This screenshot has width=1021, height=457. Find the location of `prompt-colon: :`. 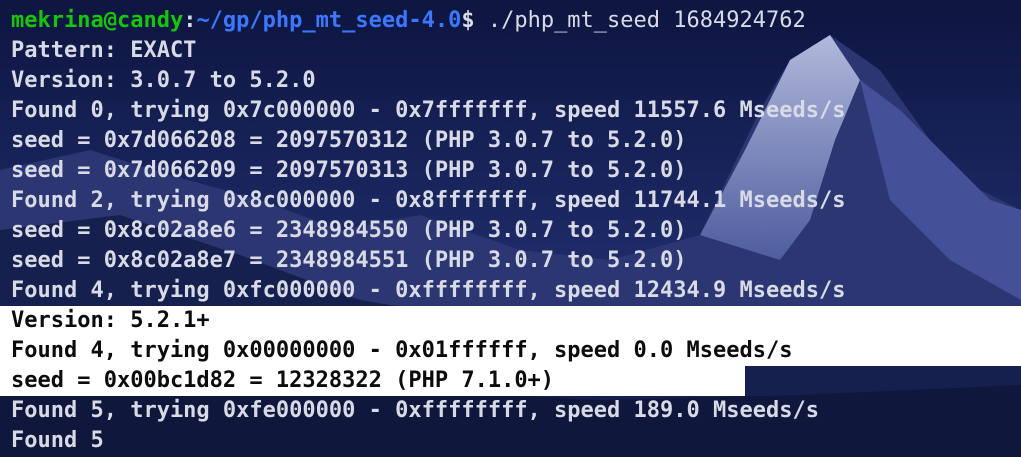

prompt-colon: : is located at coordinates (190, 20).